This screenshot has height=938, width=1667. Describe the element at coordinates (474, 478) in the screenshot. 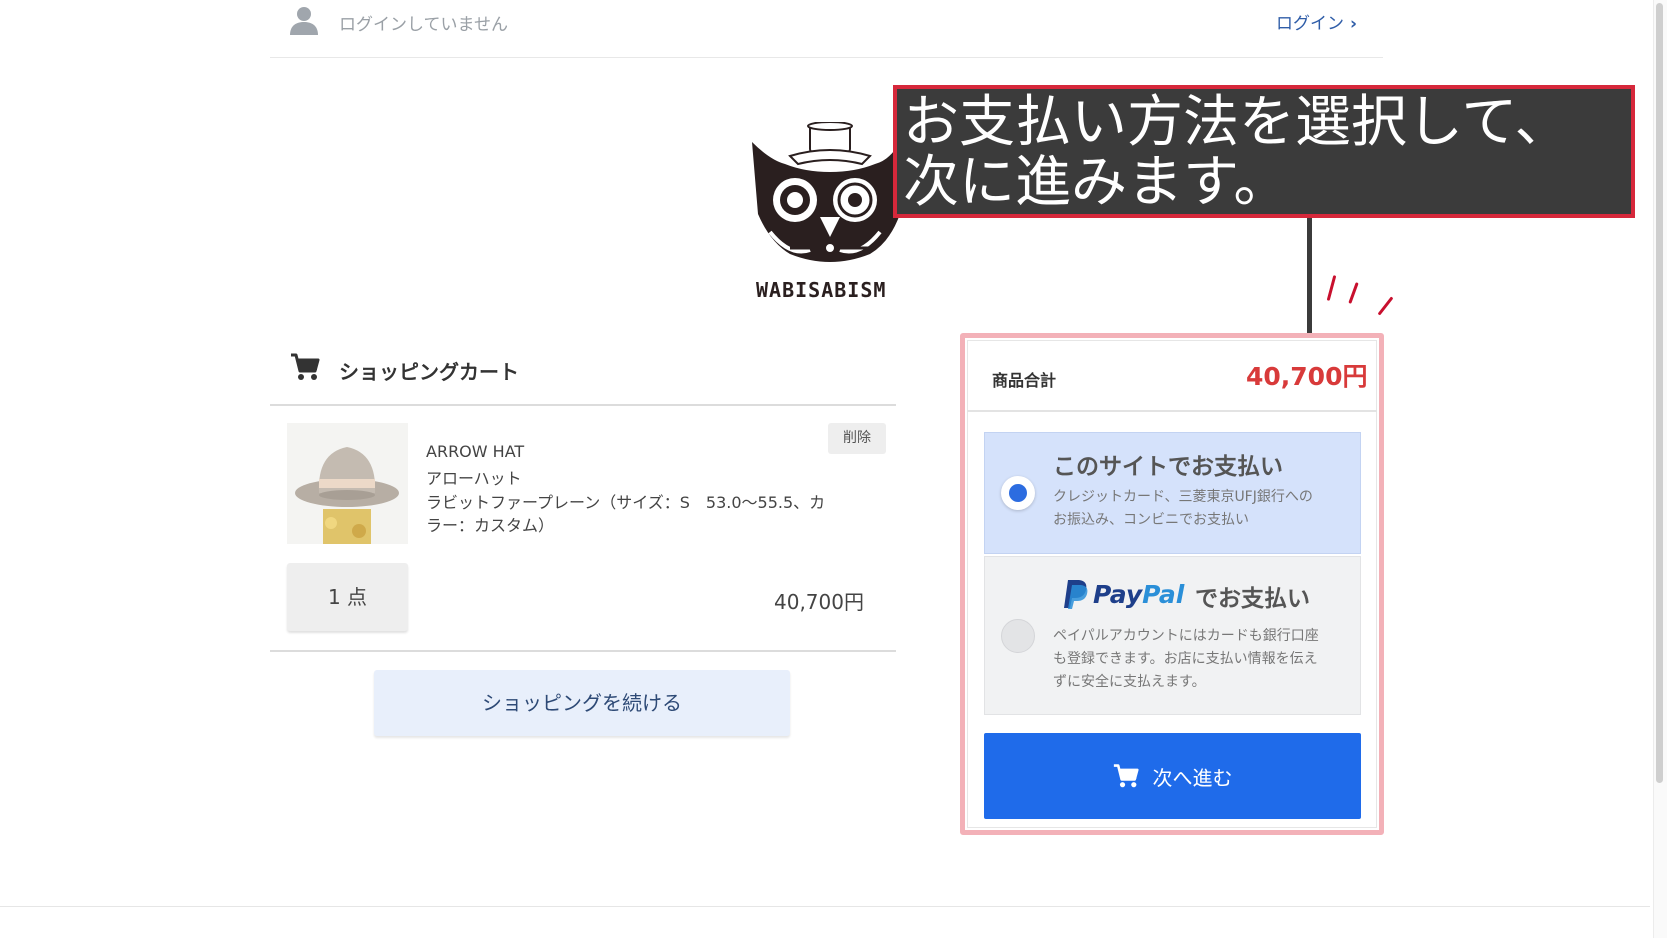

I see `product-name-ja: アローハット` at that location.